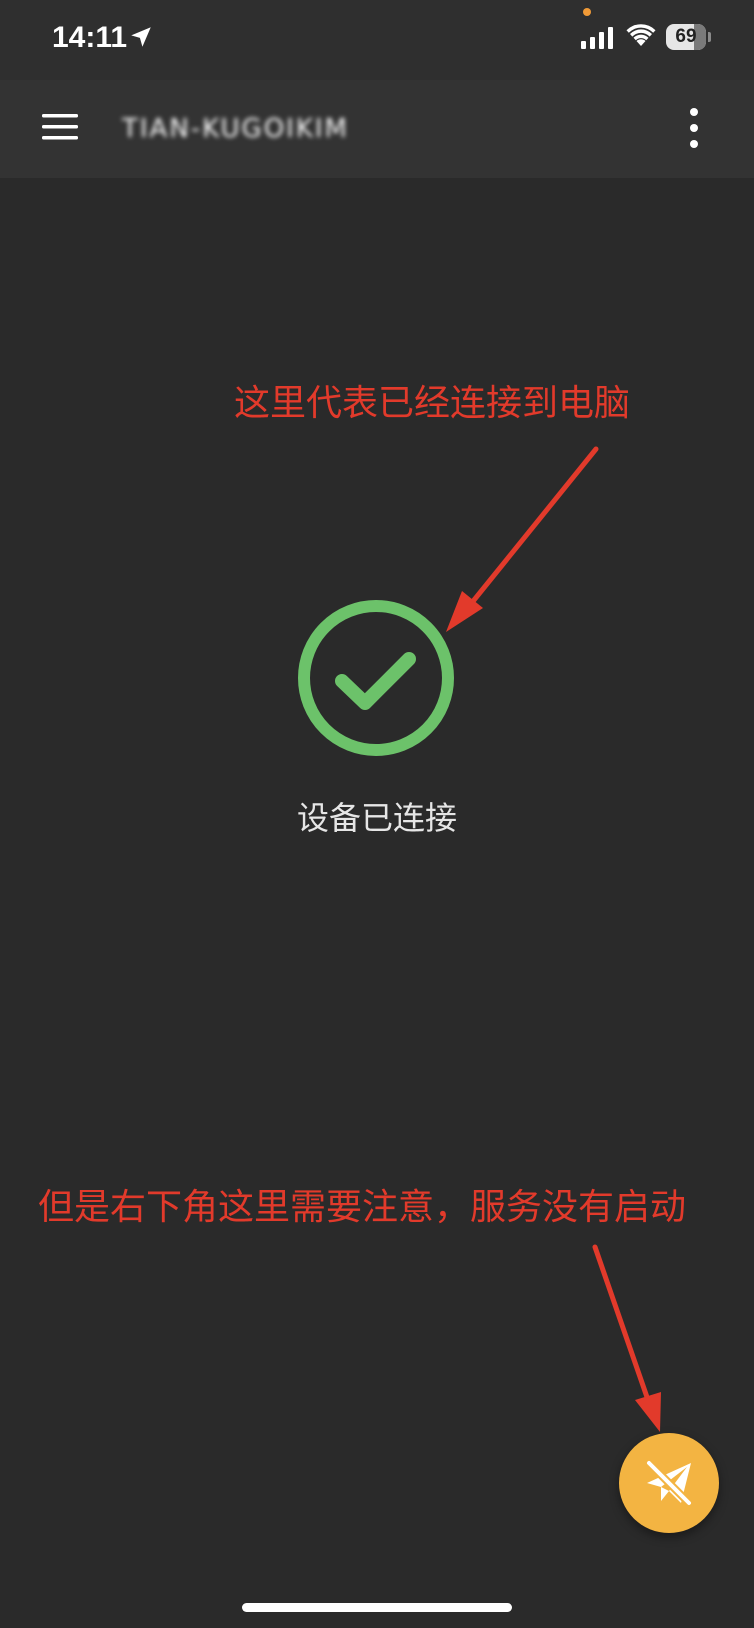  Describe the element at coordinates (522, 539) in the screenshot. I see `annotation-arrow-top` at that location.